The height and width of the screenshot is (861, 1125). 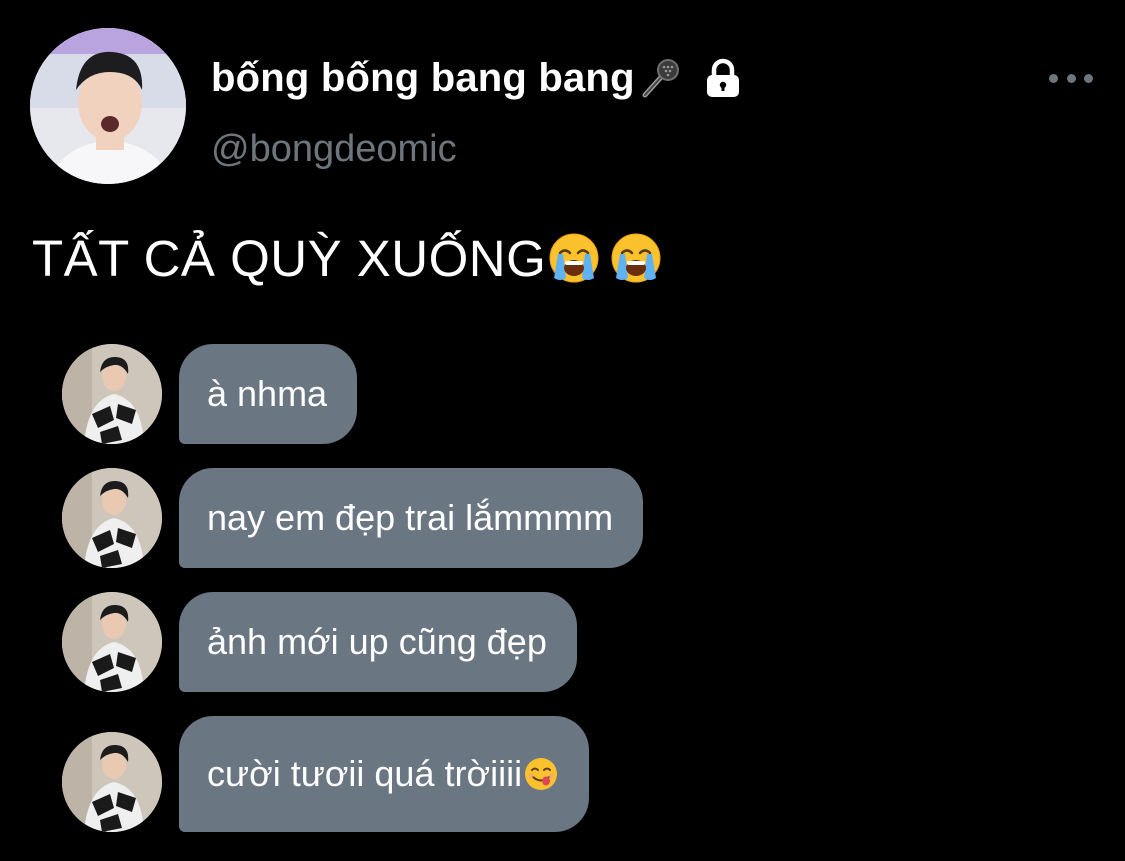 What do you see at coordinates (423, 78) in the screenshot?
I see `display-name: bống bống bang bang` at bounding box center [423, 78].